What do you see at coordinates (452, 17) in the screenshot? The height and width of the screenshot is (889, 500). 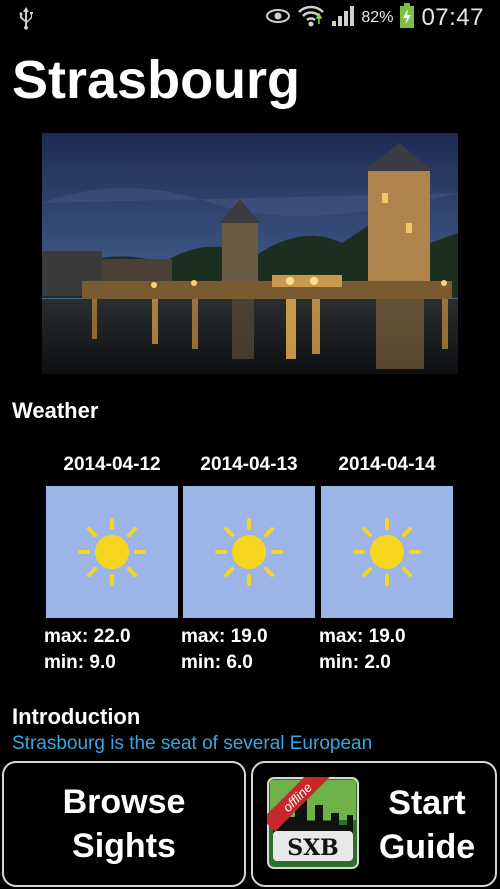 I see `clock: 07:47` at bounding box center [452, 17].